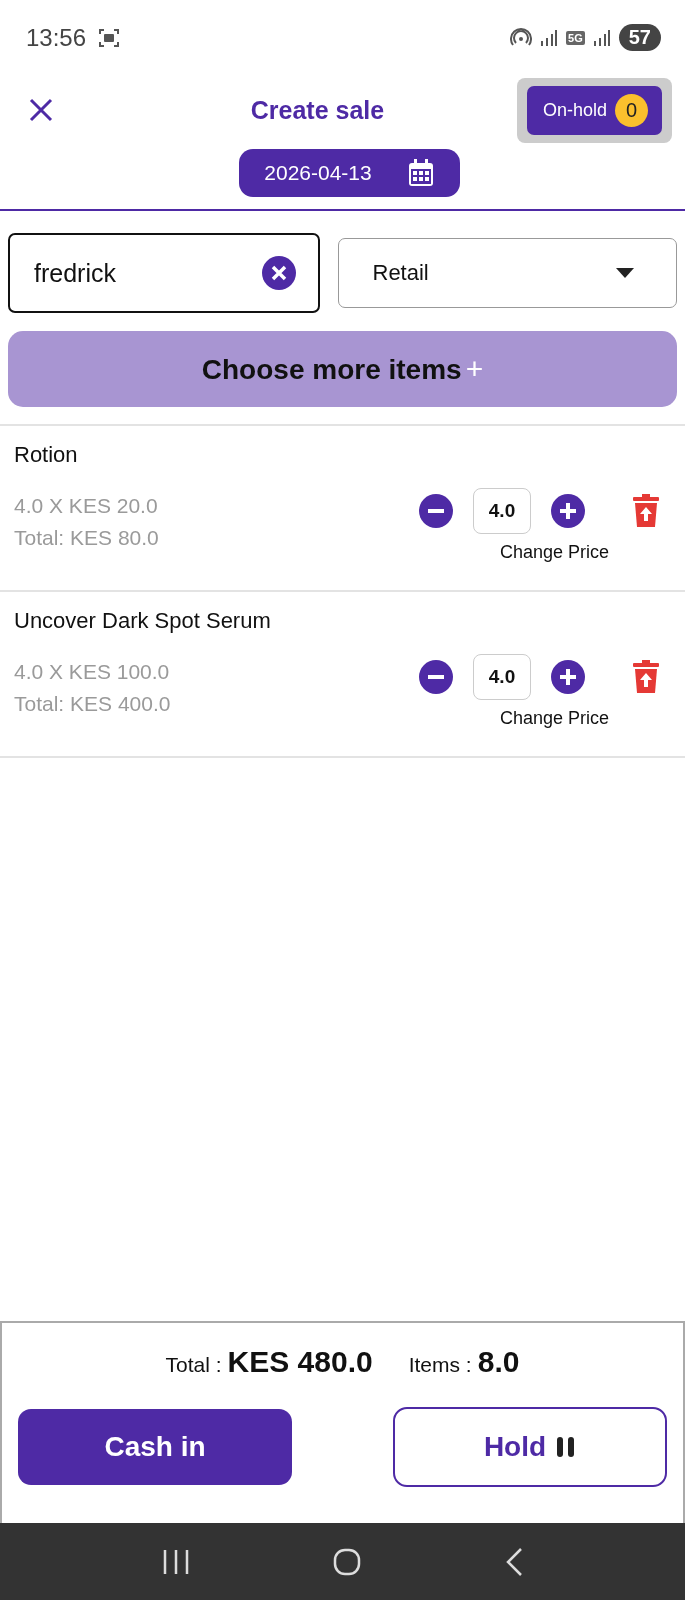 The image size is (685, 1600). Describe the element at coordinates (498, 1362) in the screenshot. I see `items-value: 8.0` at that location.